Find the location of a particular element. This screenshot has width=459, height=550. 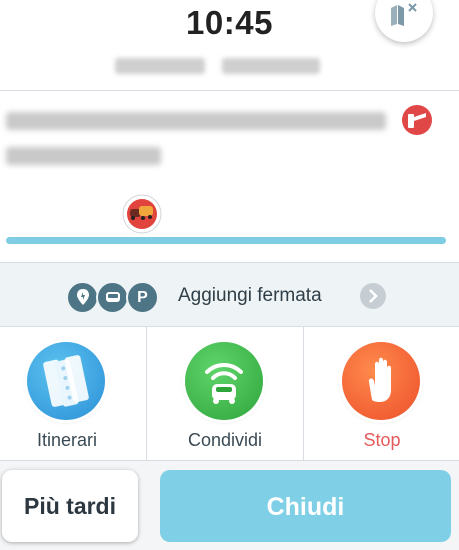

route-progress-bar is located at coordinates (226, 240).